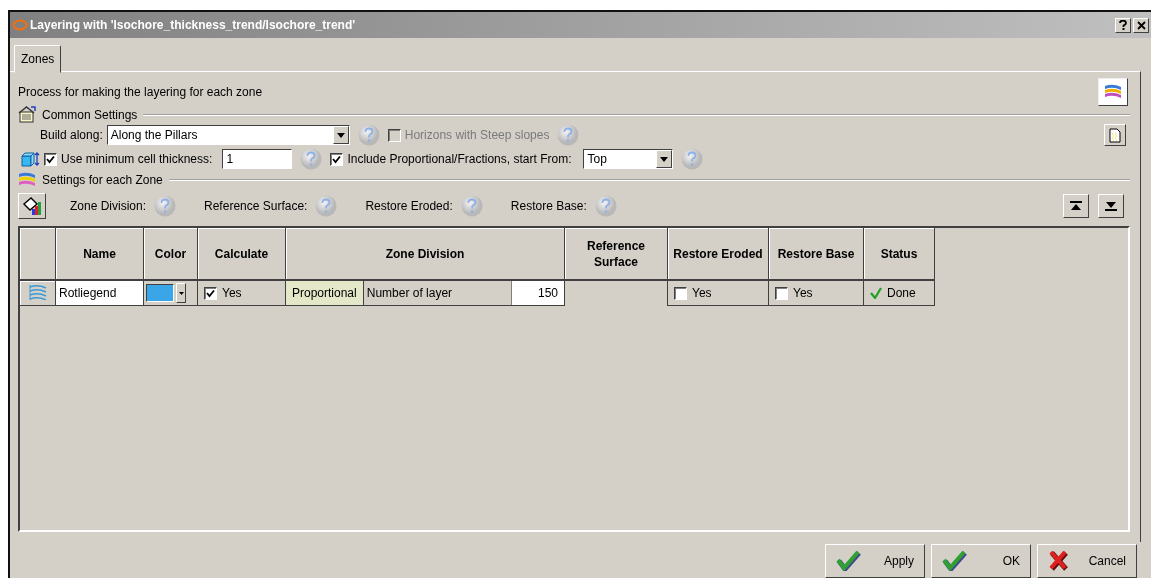 Image resolution: width=1151 pixels, height=578 pixels. What do you see at coordinates (102, 179) in the screenshot?
I see `section-title: Settings for each Zone` at bounding box center [102, 179].